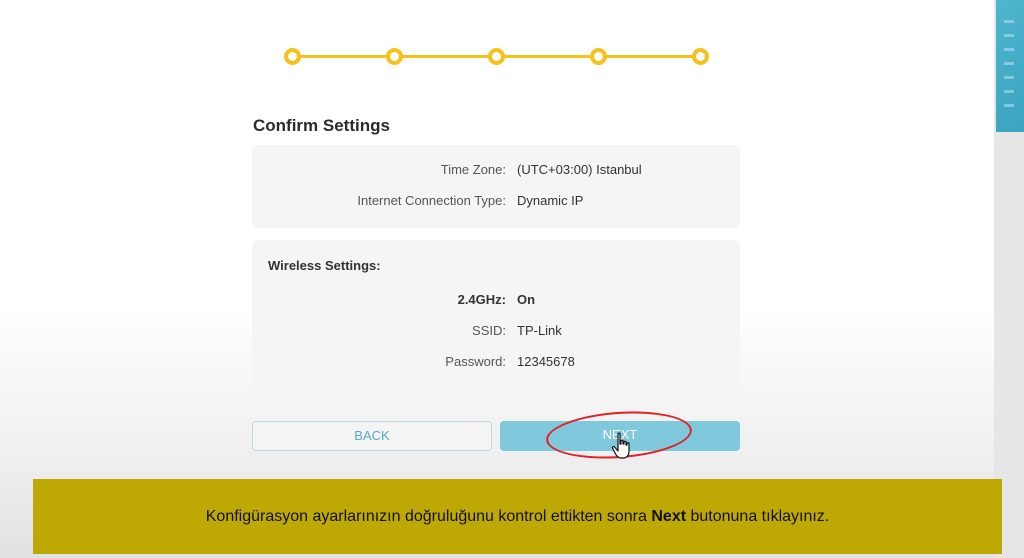  What do you see at coordinates (620, 445) in the screenshot?
I see `hand-pointer-icon` at bounding box center [620, 445].